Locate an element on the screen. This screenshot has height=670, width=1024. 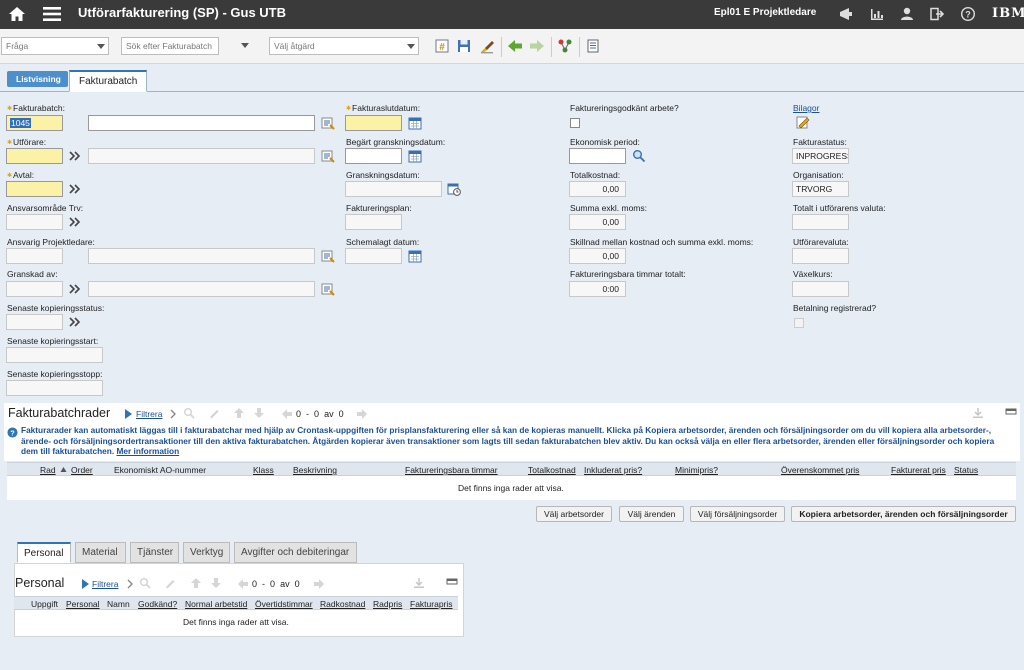
senaste-stopp-input is located at coordinates (54, 388).